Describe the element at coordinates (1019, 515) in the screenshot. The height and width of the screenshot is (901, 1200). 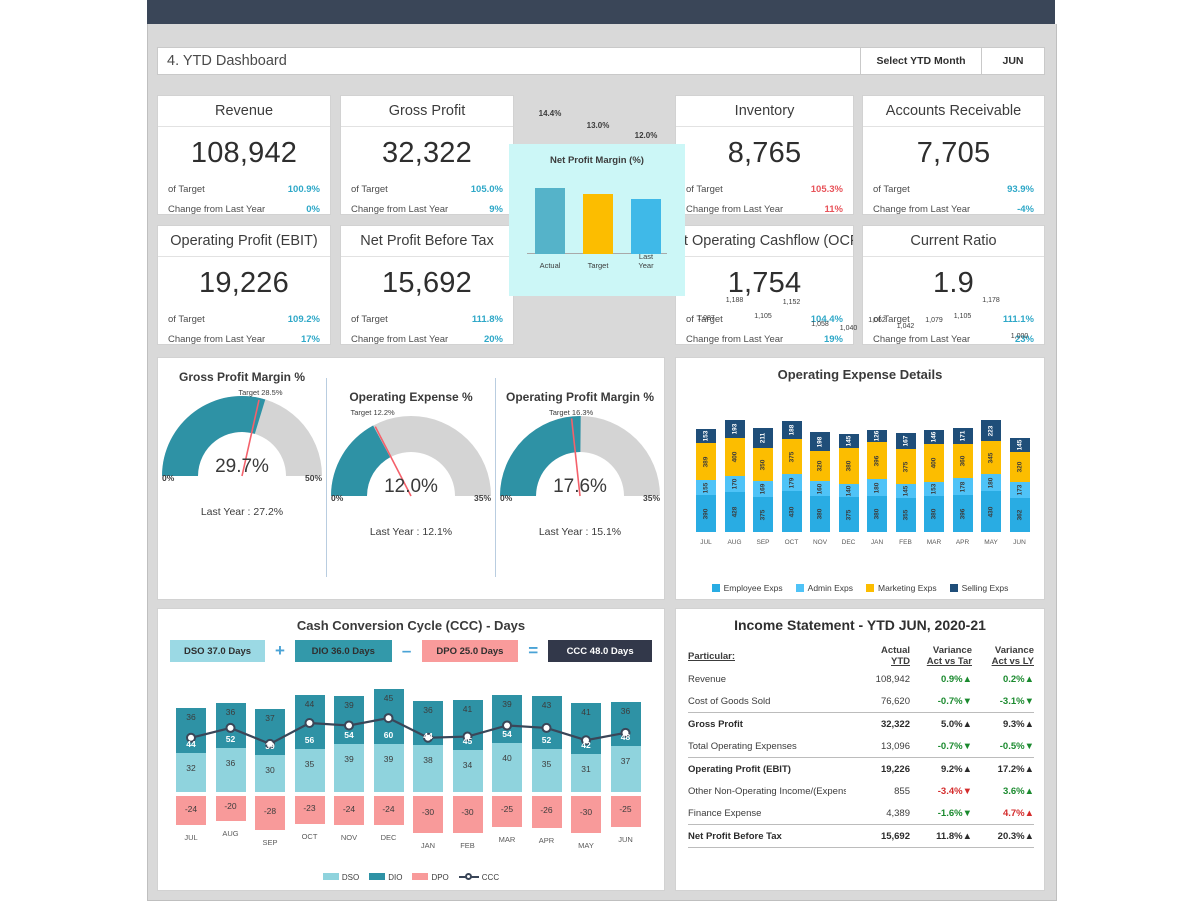
I see `opex-segment: 362` at that location.